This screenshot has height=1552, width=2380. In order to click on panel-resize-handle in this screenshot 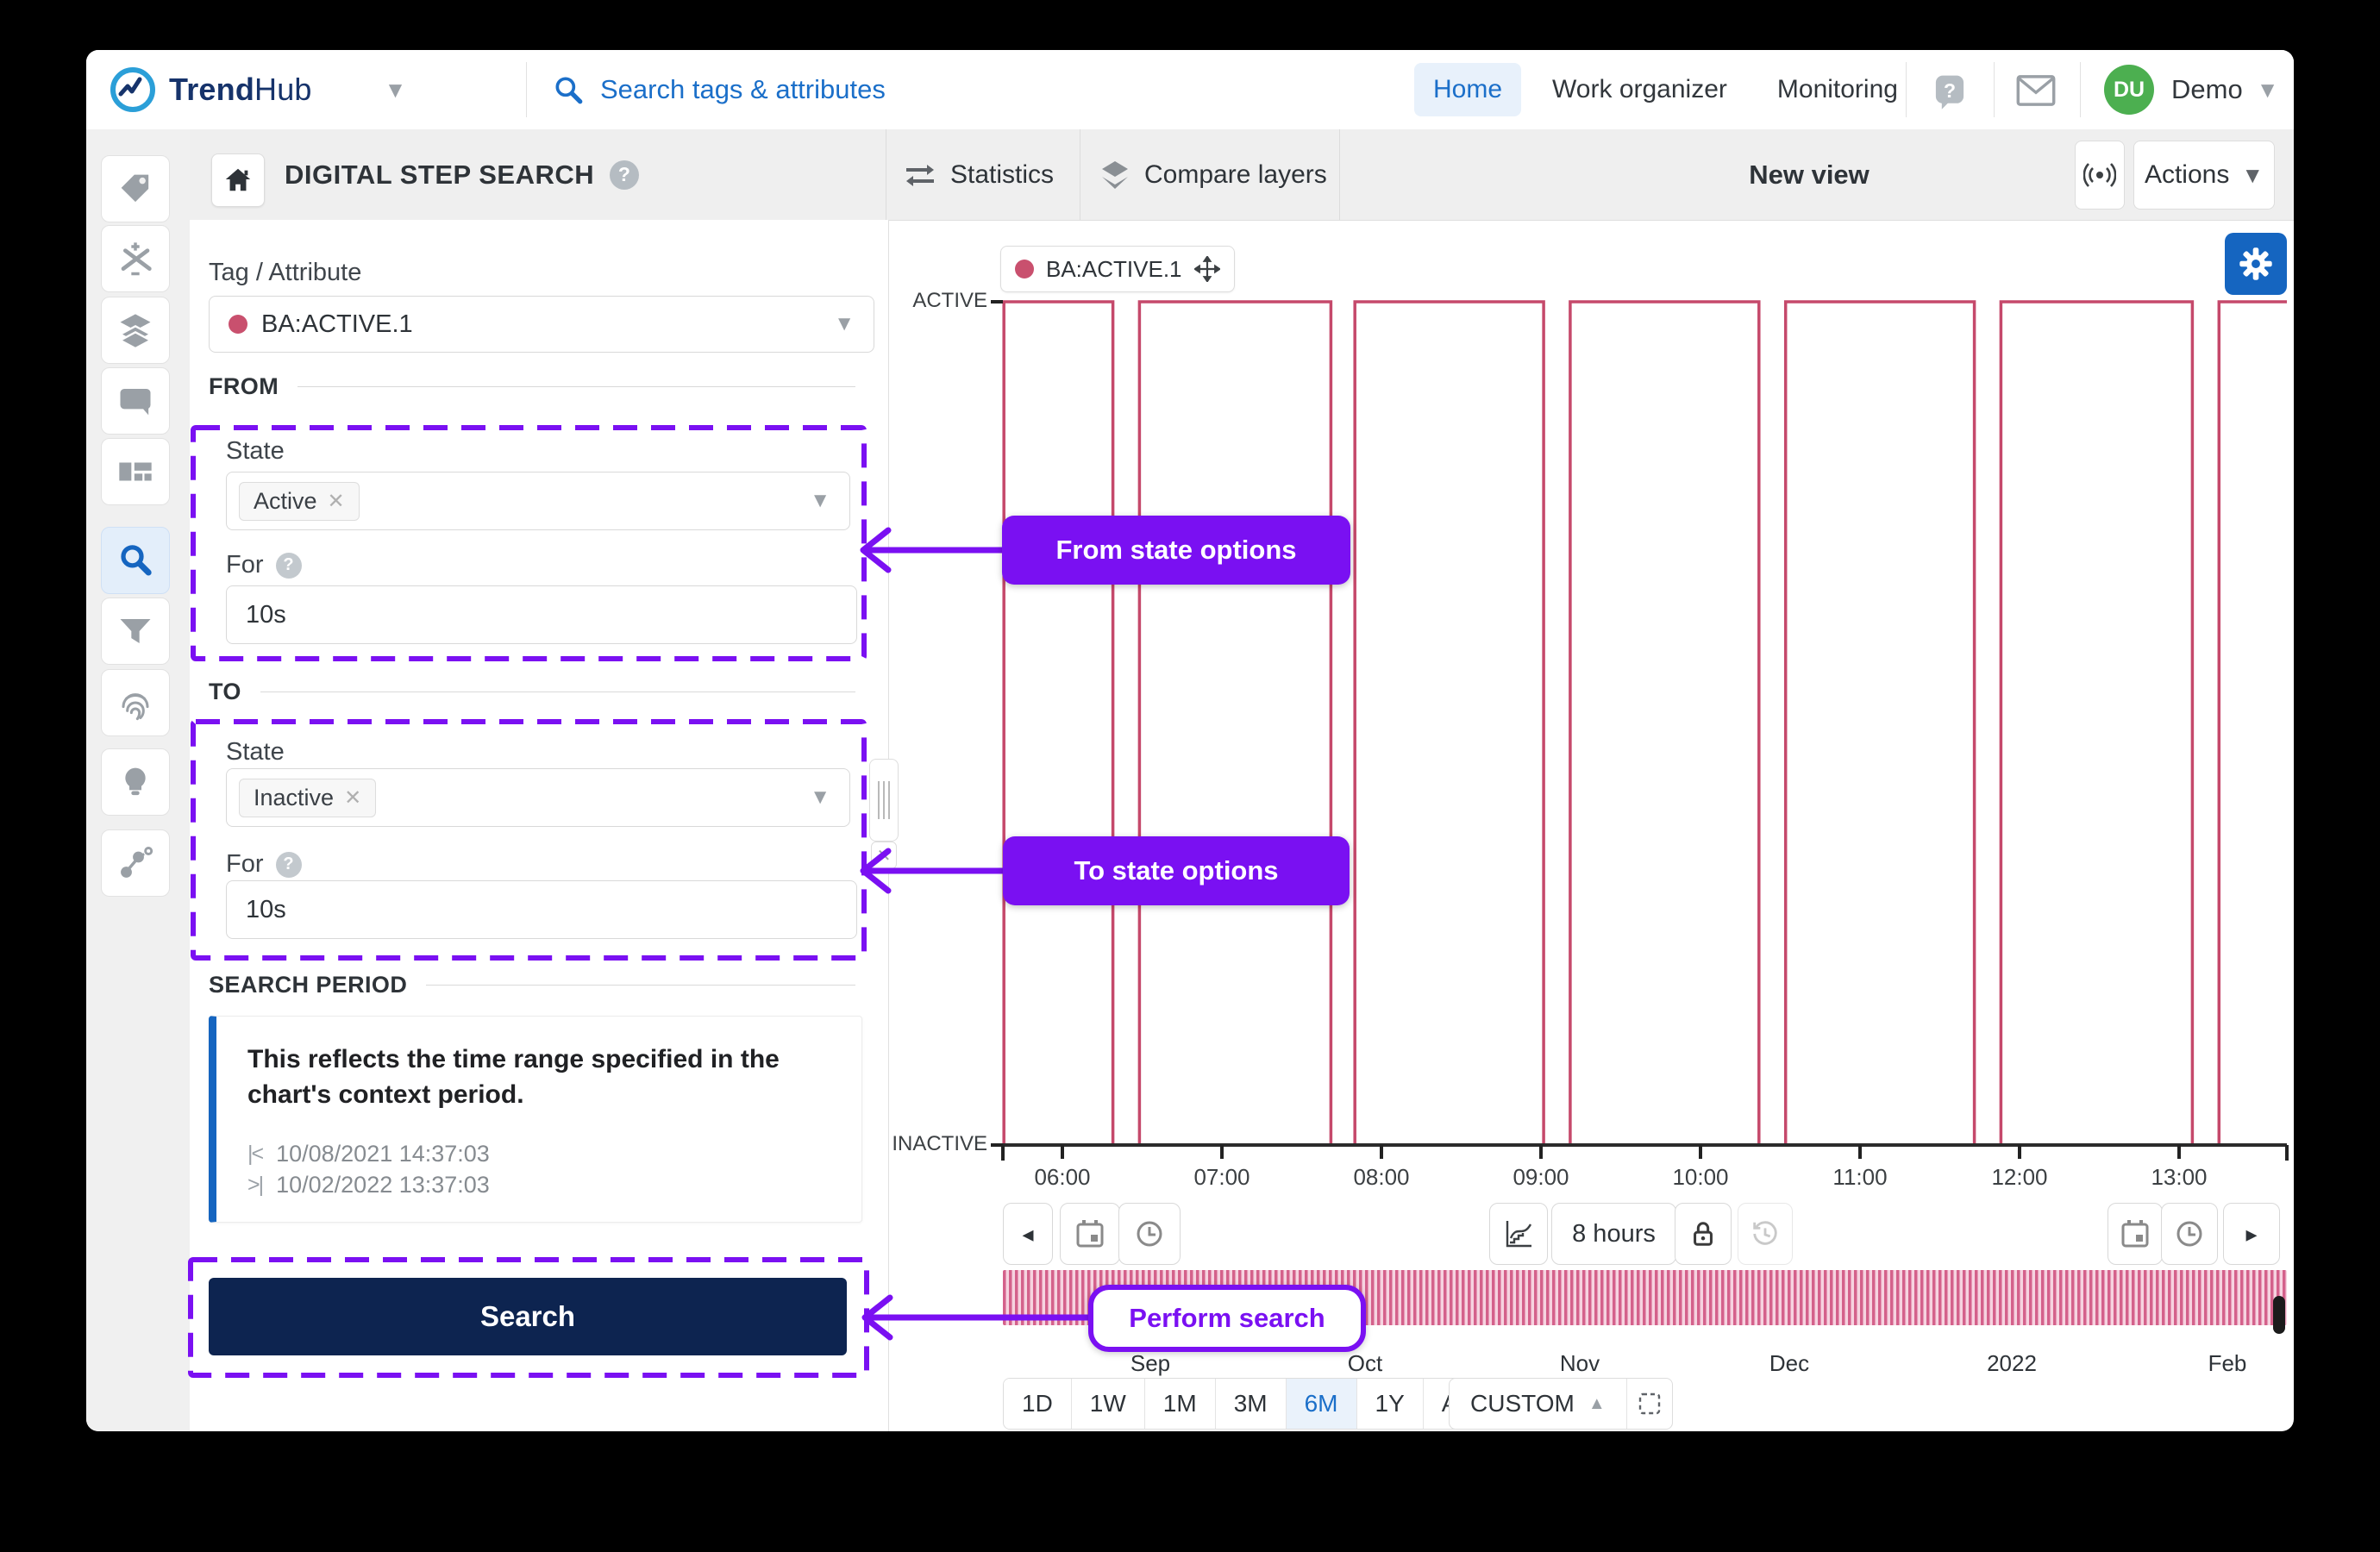, I will do `click(884, 800)`.